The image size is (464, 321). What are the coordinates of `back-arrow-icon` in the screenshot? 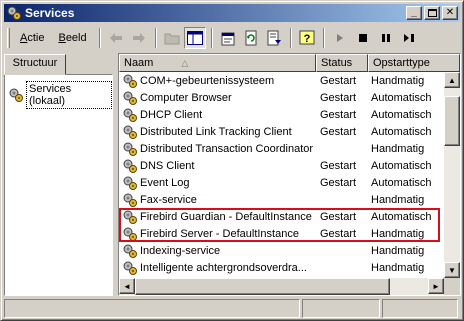 It's located at (115, 38).